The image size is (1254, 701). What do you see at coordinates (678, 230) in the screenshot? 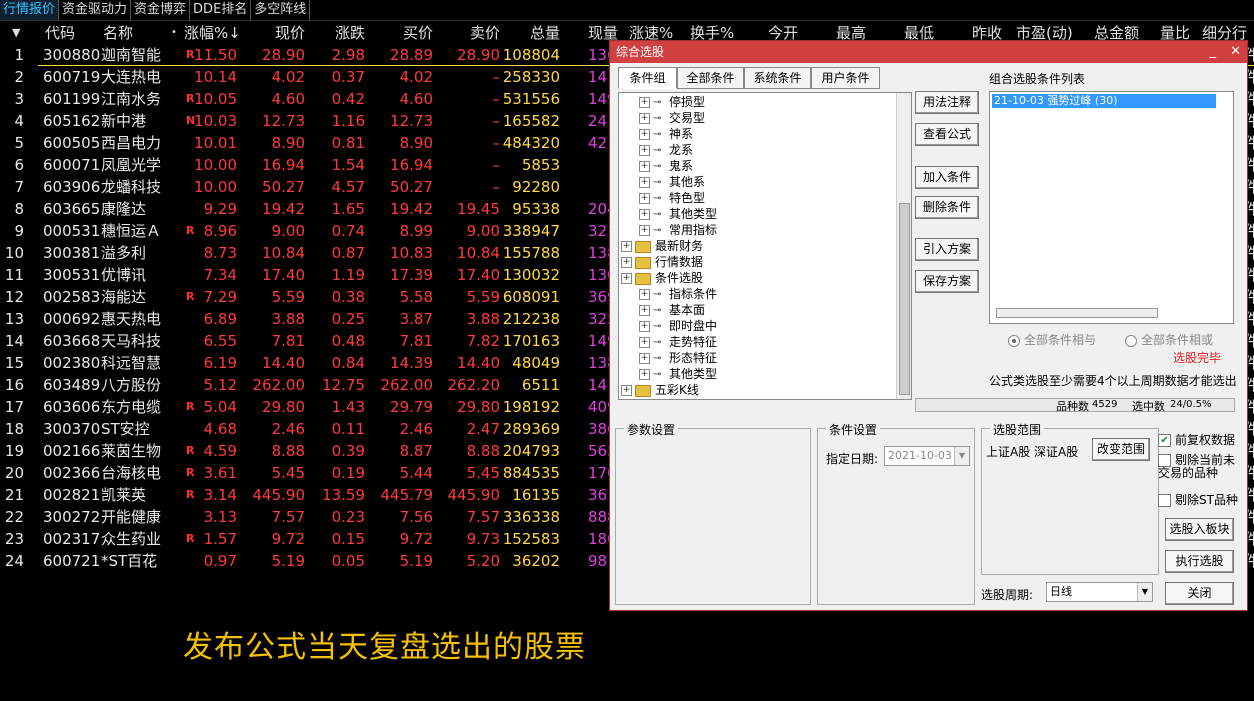
I see `tree-node: + ⊸ 常用指标` at bounding box center [678, 230].